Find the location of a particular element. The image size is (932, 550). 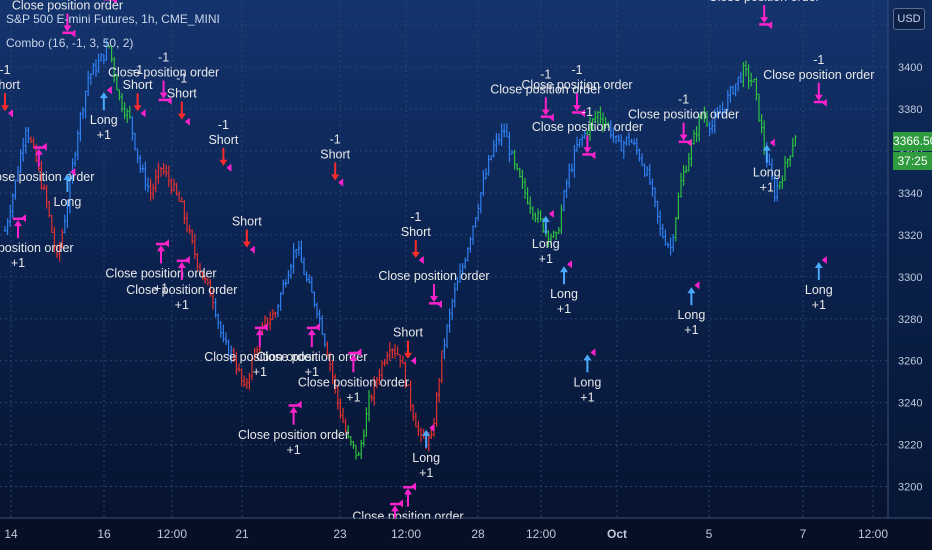

price-tick-label: 3240 is located at coordinates (910, 404).